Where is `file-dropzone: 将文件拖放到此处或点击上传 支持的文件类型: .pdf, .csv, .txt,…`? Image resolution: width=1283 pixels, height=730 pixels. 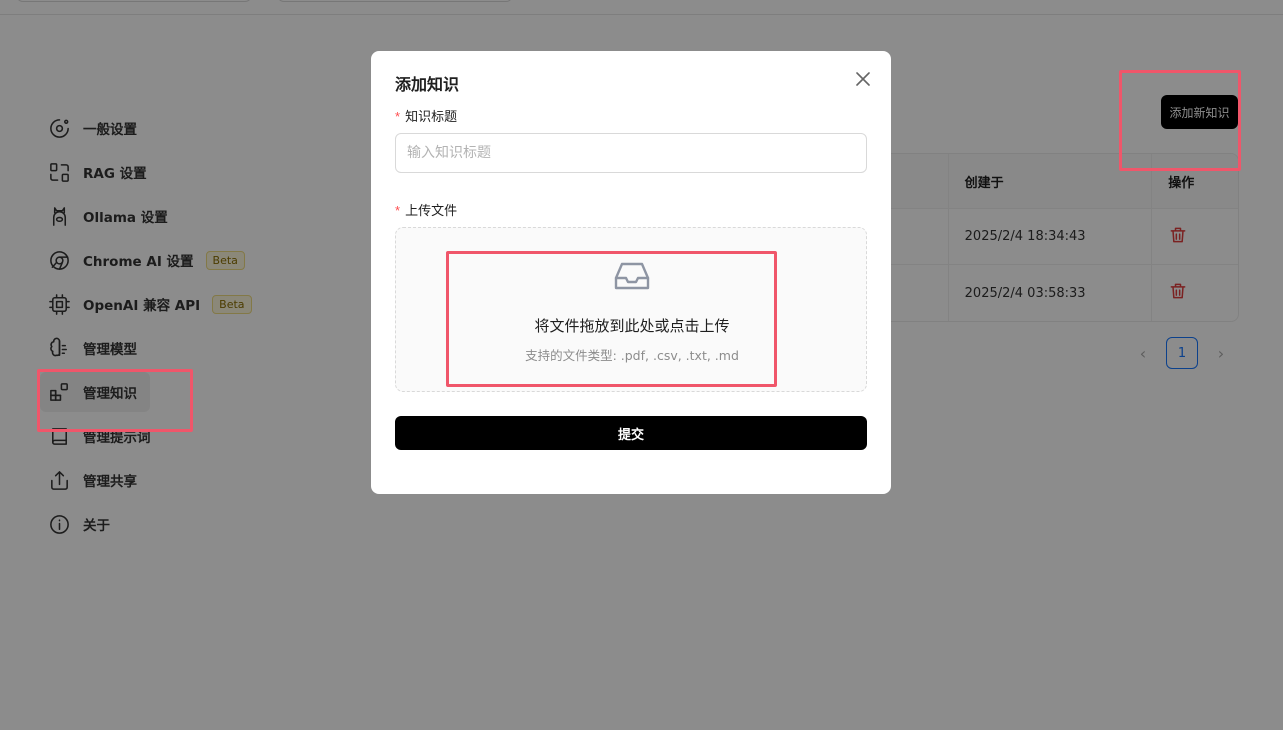 file-dropzone: 将文件拖放到此处或点击上传 支持的文件类型: .pdf, .csv, .txt,… is located at coordinates (631, 309).